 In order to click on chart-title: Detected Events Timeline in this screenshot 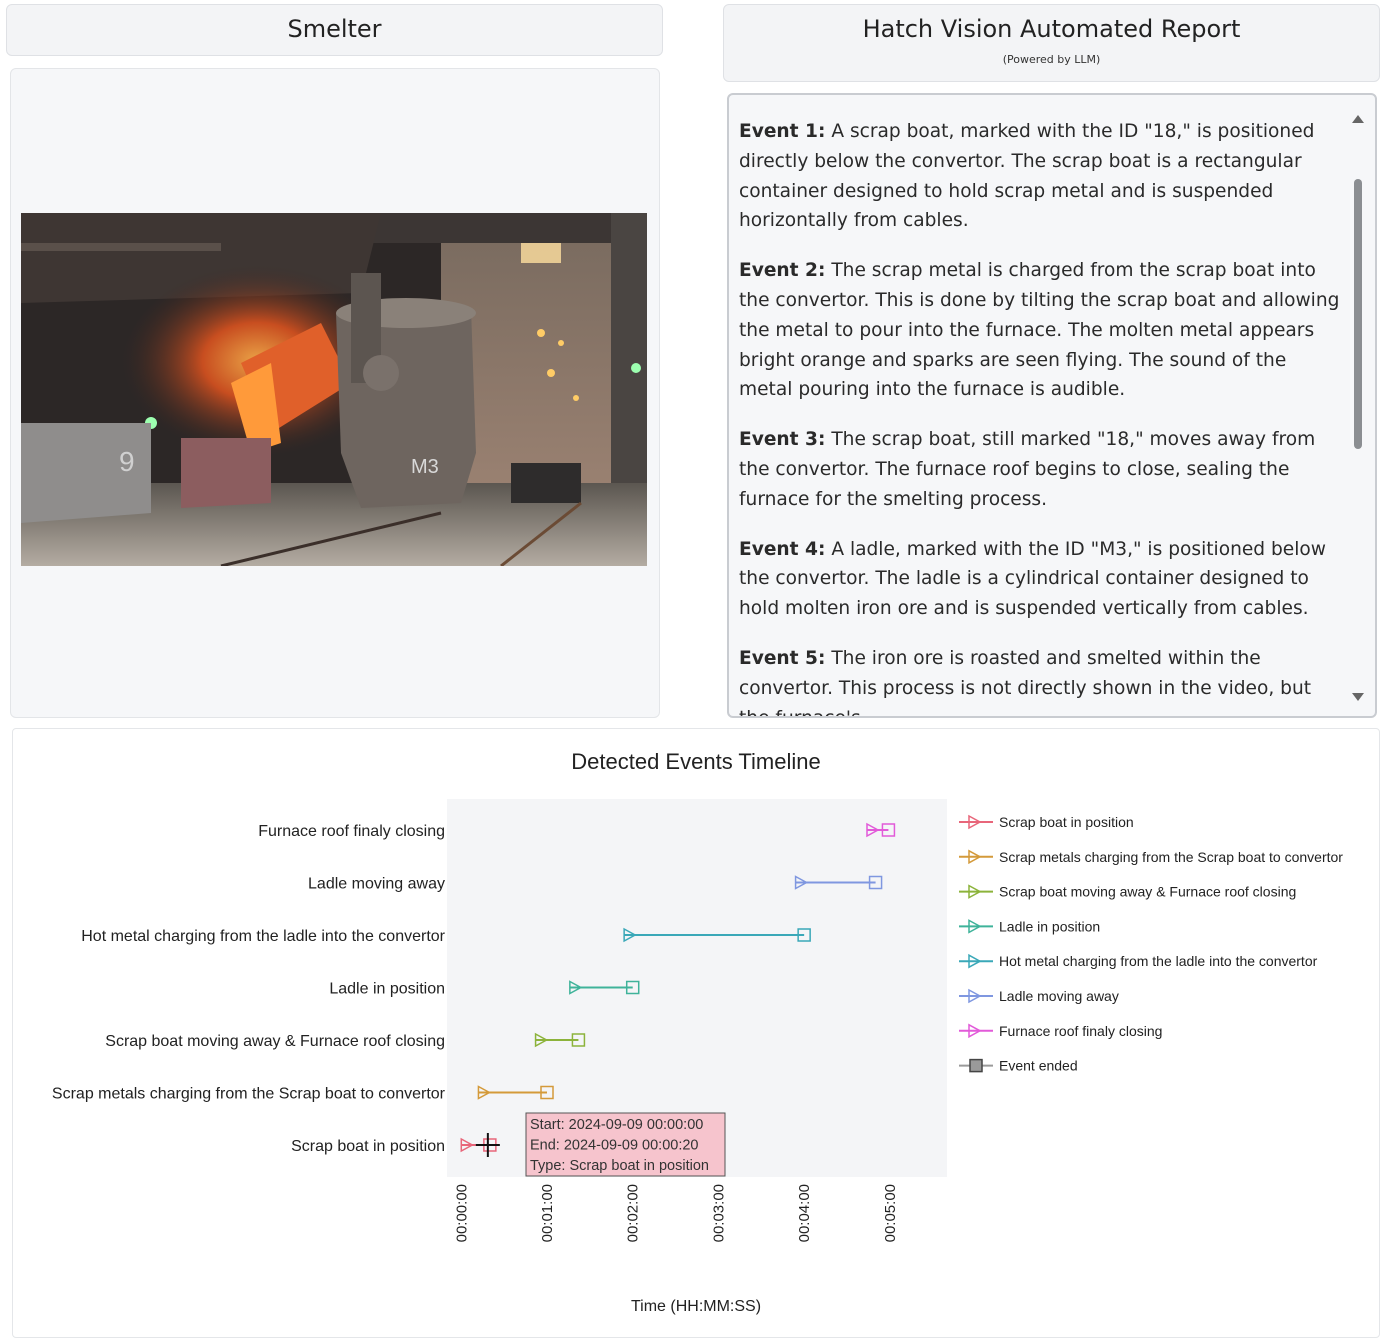, I will do `click(695, 761)`.